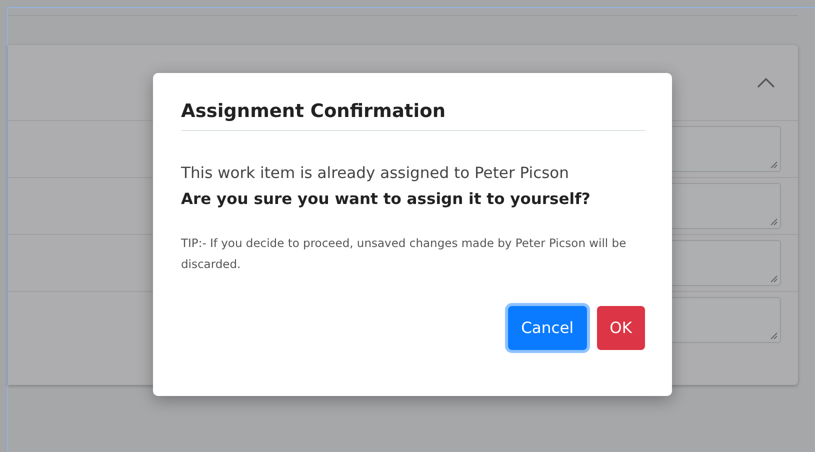  I want to click on tip-text: TIP:- If you decide to proceed, unsaved changes made by Peter Picson will be discarded., so click(404, 254).